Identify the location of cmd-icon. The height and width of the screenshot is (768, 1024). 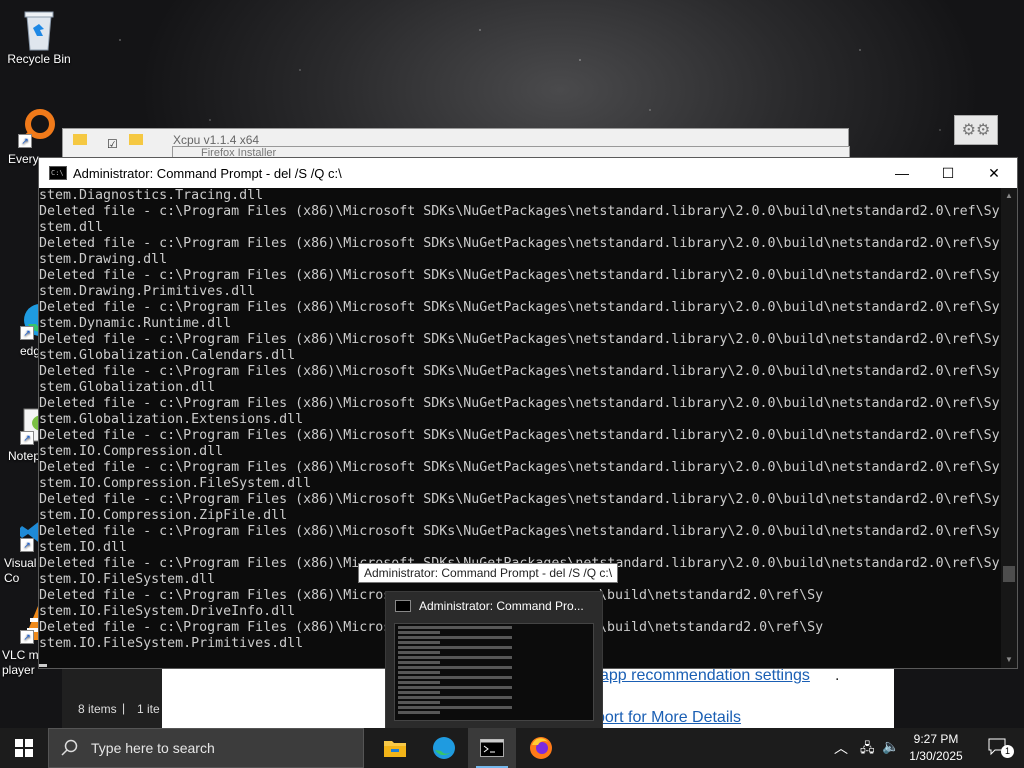
(403, 606).